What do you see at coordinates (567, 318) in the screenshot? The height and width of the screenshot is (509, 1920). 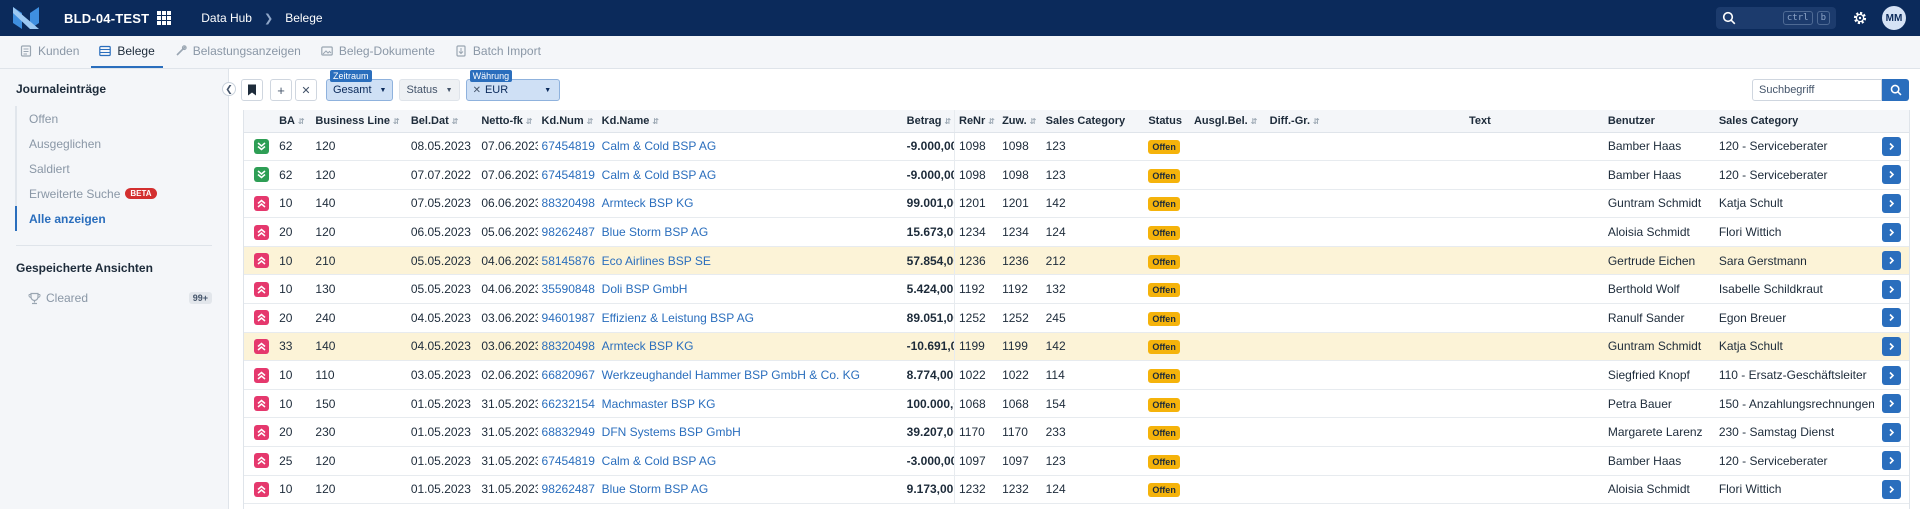 I see `cell-kd-num-link: 94601987` at bounding box center [567, 318].